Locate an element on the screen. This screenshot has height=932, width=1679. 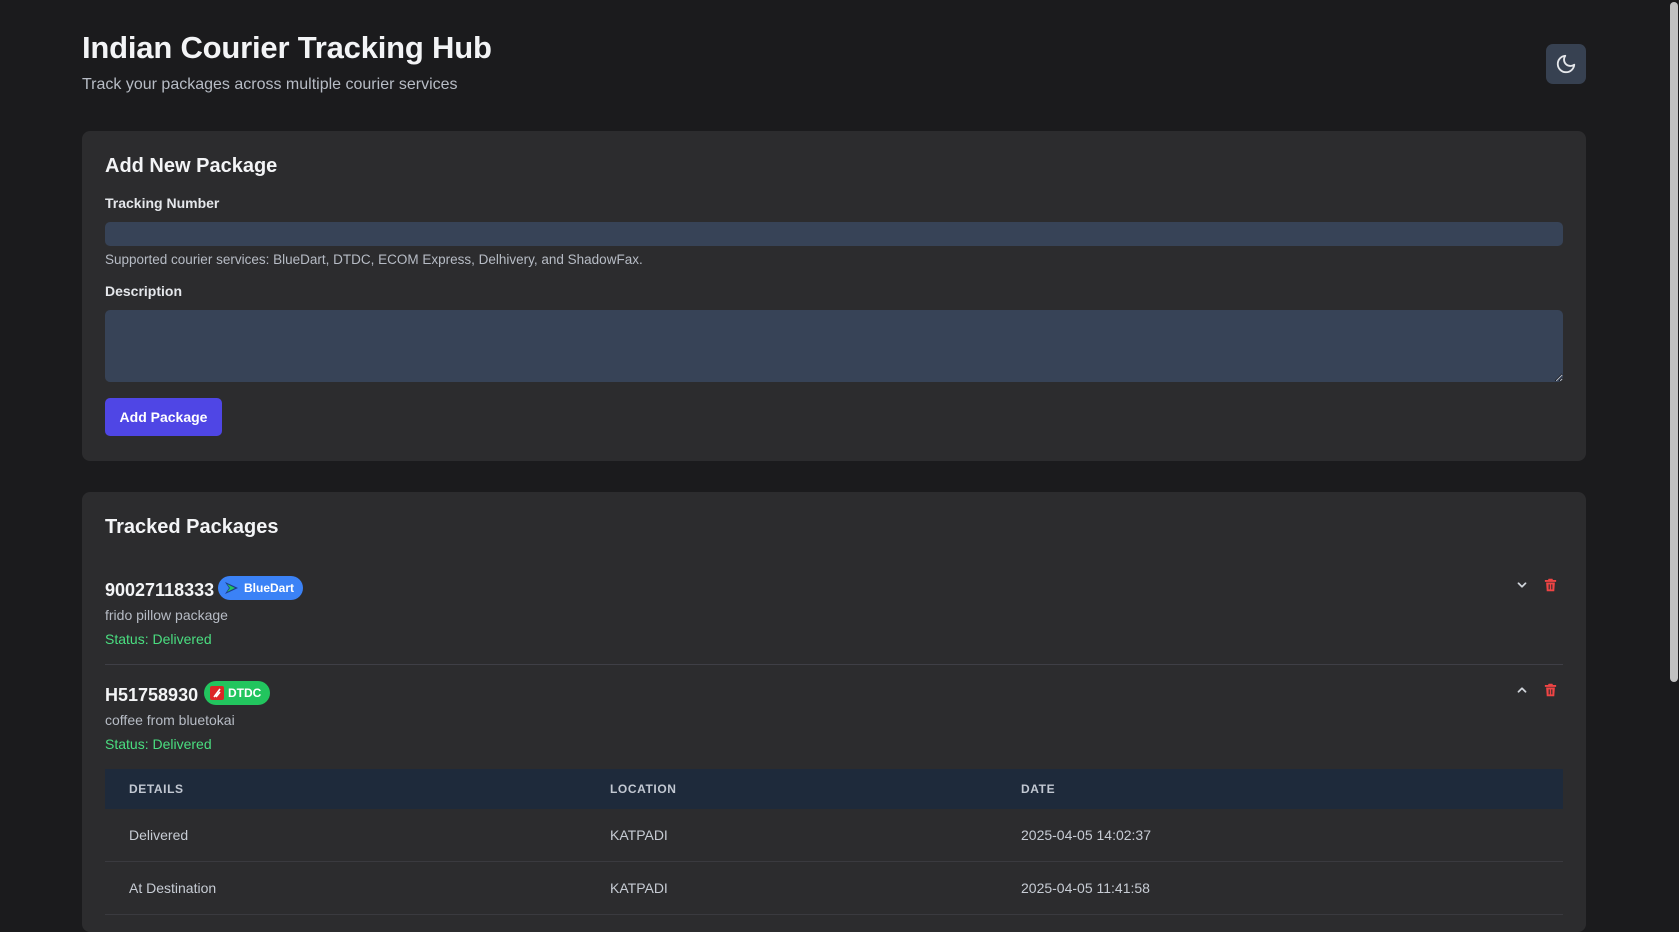
cell-details: At Destination is located at coordinates (345, 888).